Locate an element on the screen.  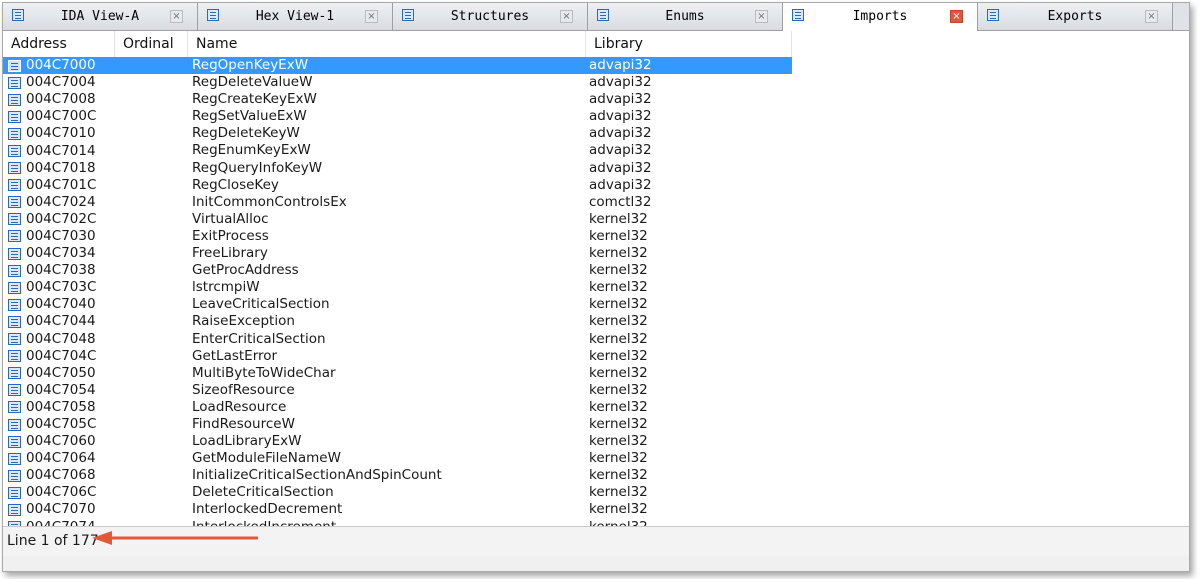
tab-label: Enums is located at coordinates (685, 16).